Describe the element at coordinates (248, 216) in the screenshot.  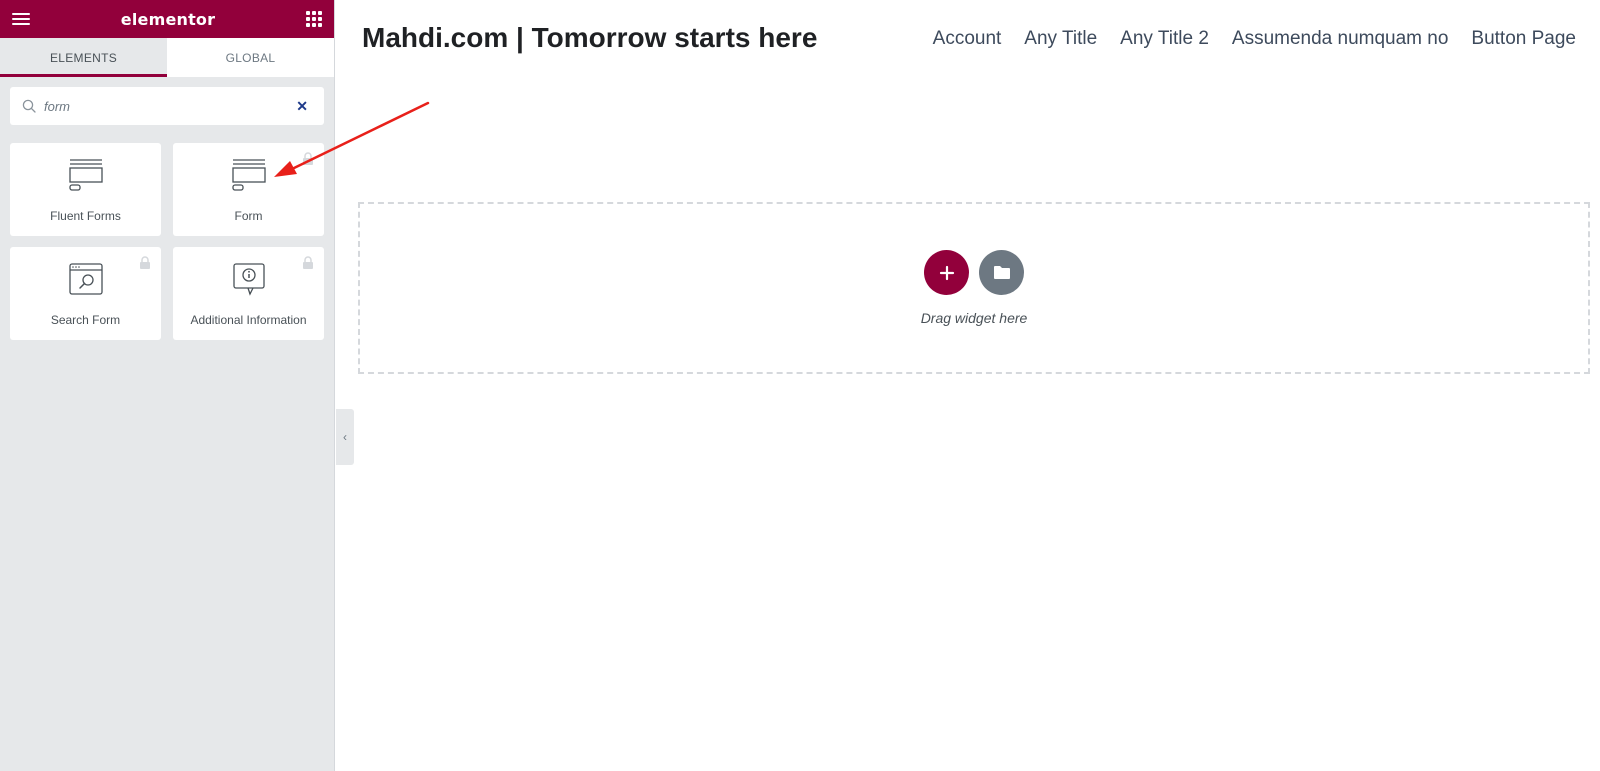
I see `widget-label: Form` at that location.